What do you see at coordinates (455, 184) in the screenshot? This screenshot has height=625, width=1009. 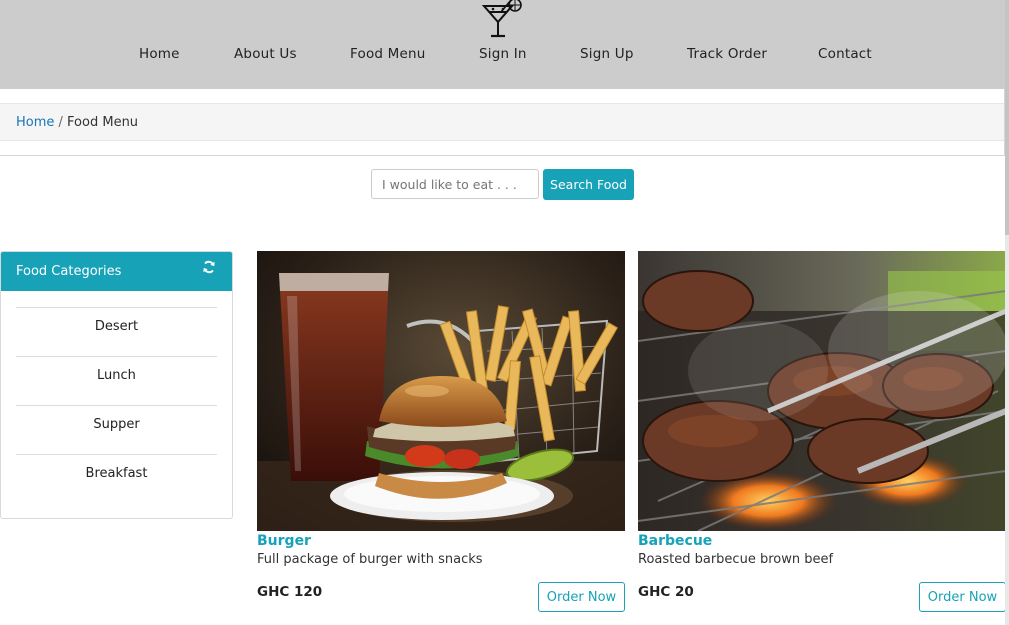 I see `food-search-input` at bounding box center [455, 184].